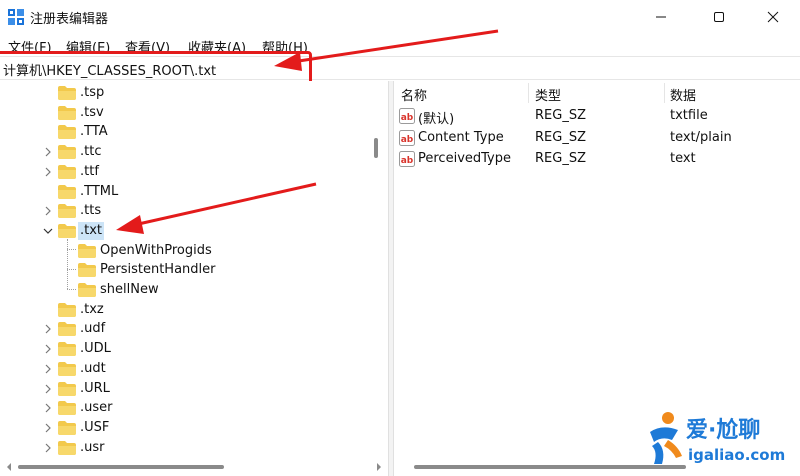 Image resolution: width=800 pixels, height=476 pixels. What do you see at coordinates (683, 94) in the screenshot?
I see `column-header-data: 数据` at bounding box center [683, 94].